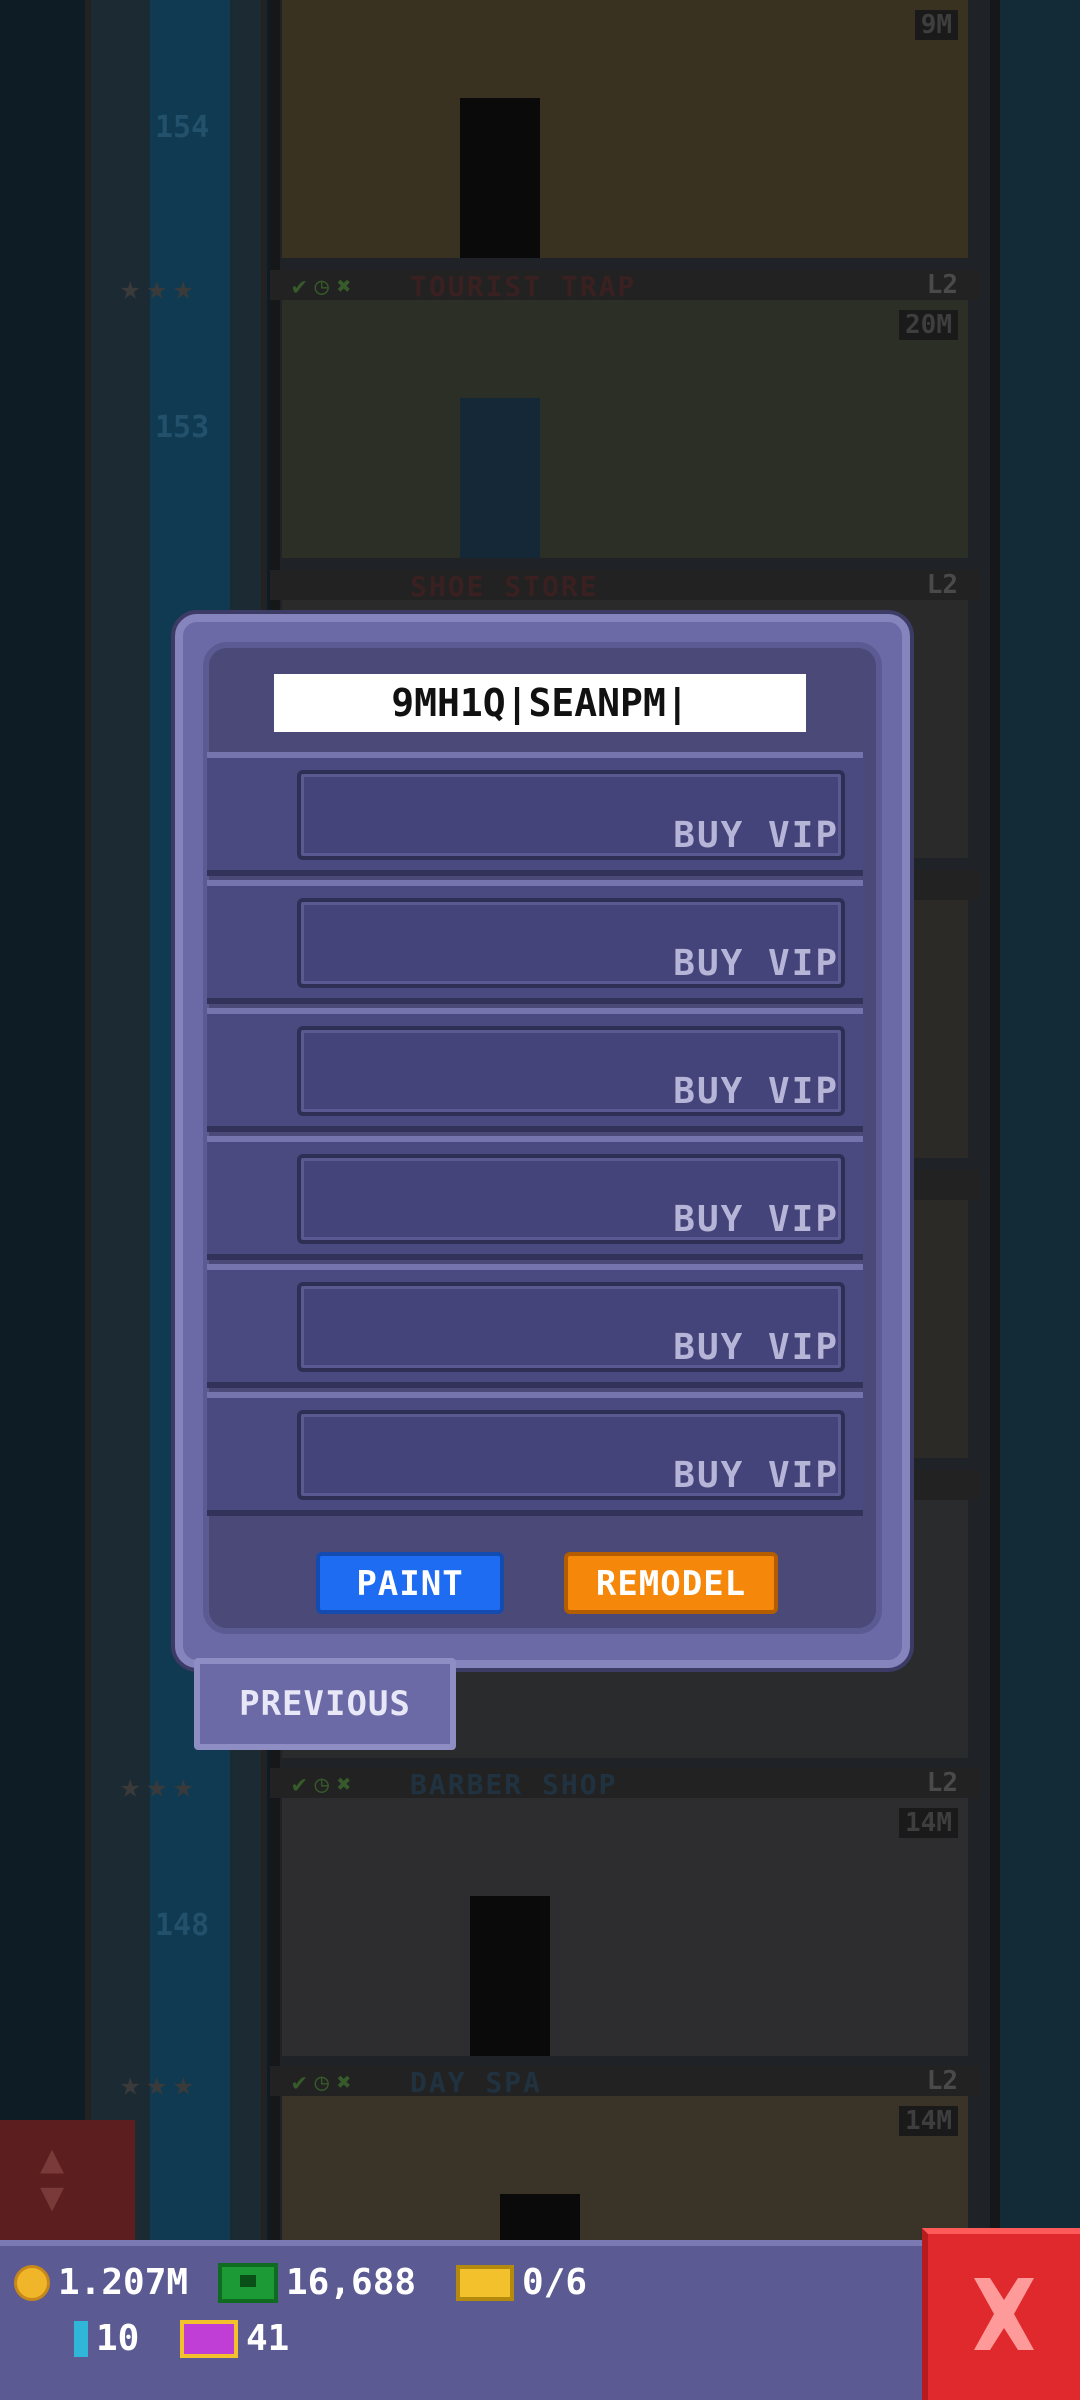 The width and height of the screenshot is (1080, 2400). Describe the element at coordinates (67, 2180) in the screenshot. I see `elevator-control-button: ▲ ▼` at that location.